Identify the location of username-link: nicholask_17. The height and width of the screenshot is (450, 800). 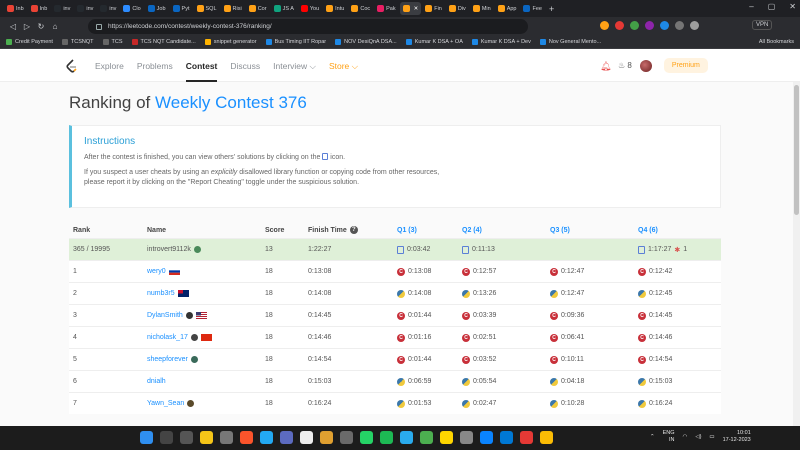
(167, 337).